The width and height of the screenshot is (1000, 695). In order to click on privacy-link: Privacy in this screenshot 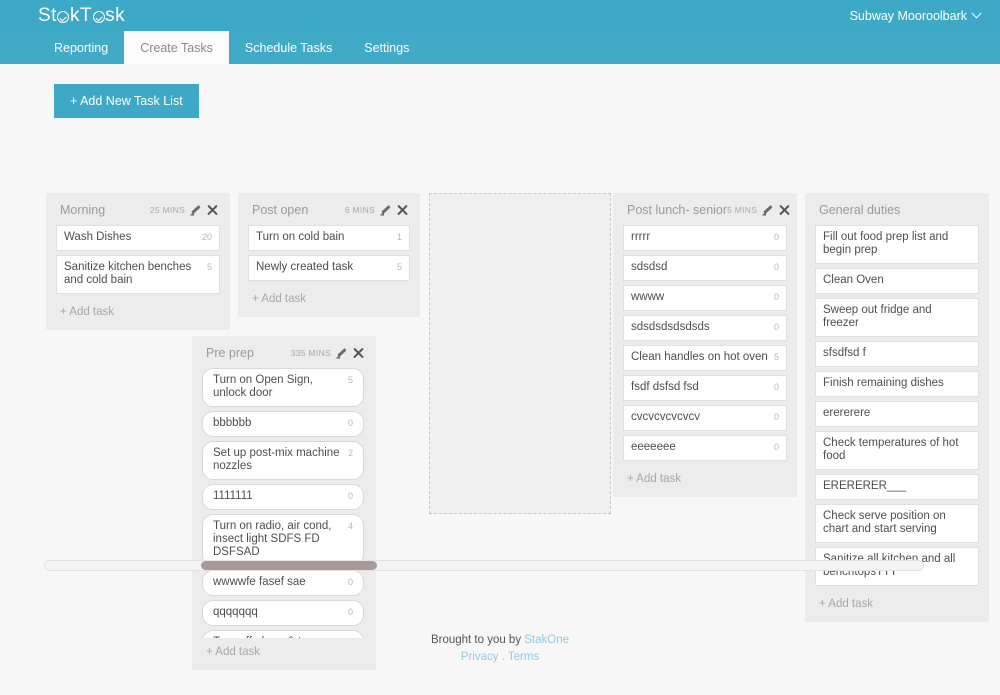, I will do `click(480, 657)`.